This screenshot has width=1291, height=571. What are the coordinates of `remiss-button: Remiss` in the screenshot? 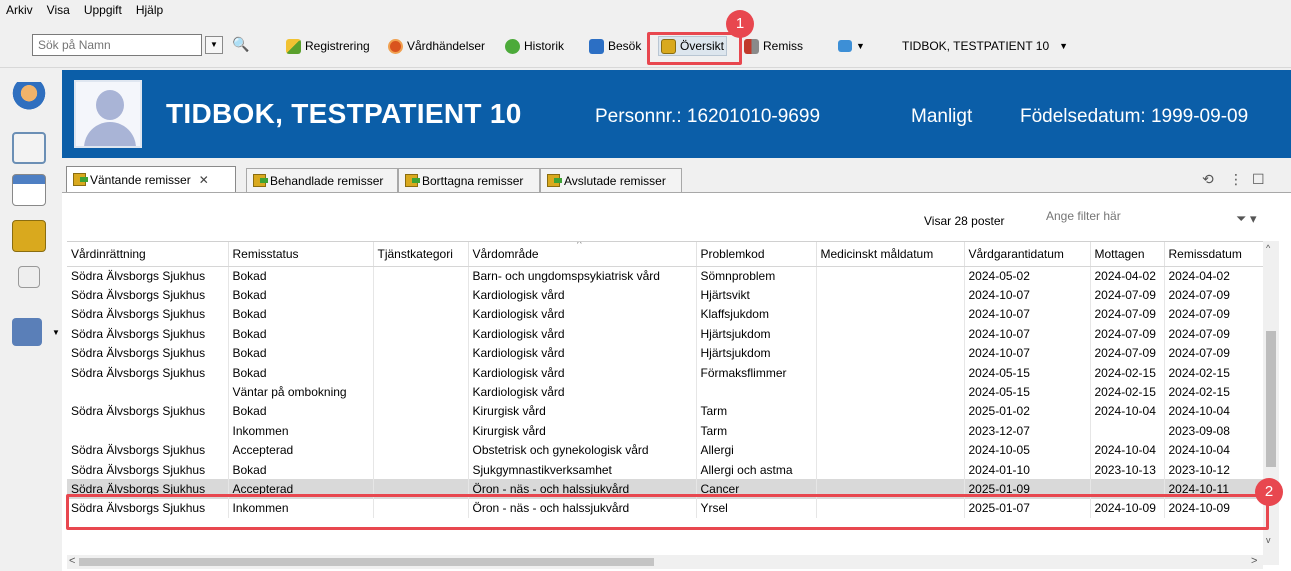 It's located at (773, 46).